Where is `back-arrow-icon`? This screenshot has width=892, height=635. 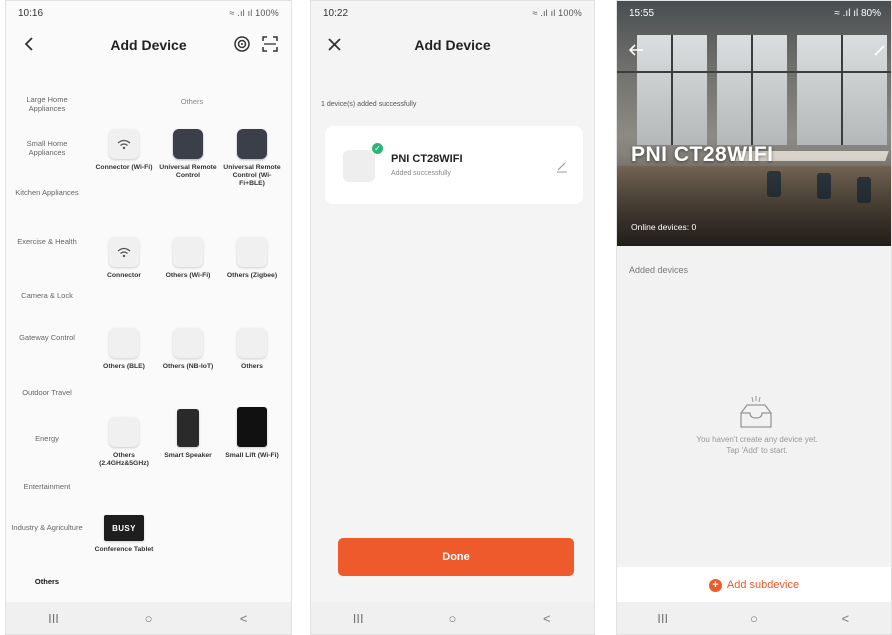
back-arrow-icon is located at coordinates (636, 50).